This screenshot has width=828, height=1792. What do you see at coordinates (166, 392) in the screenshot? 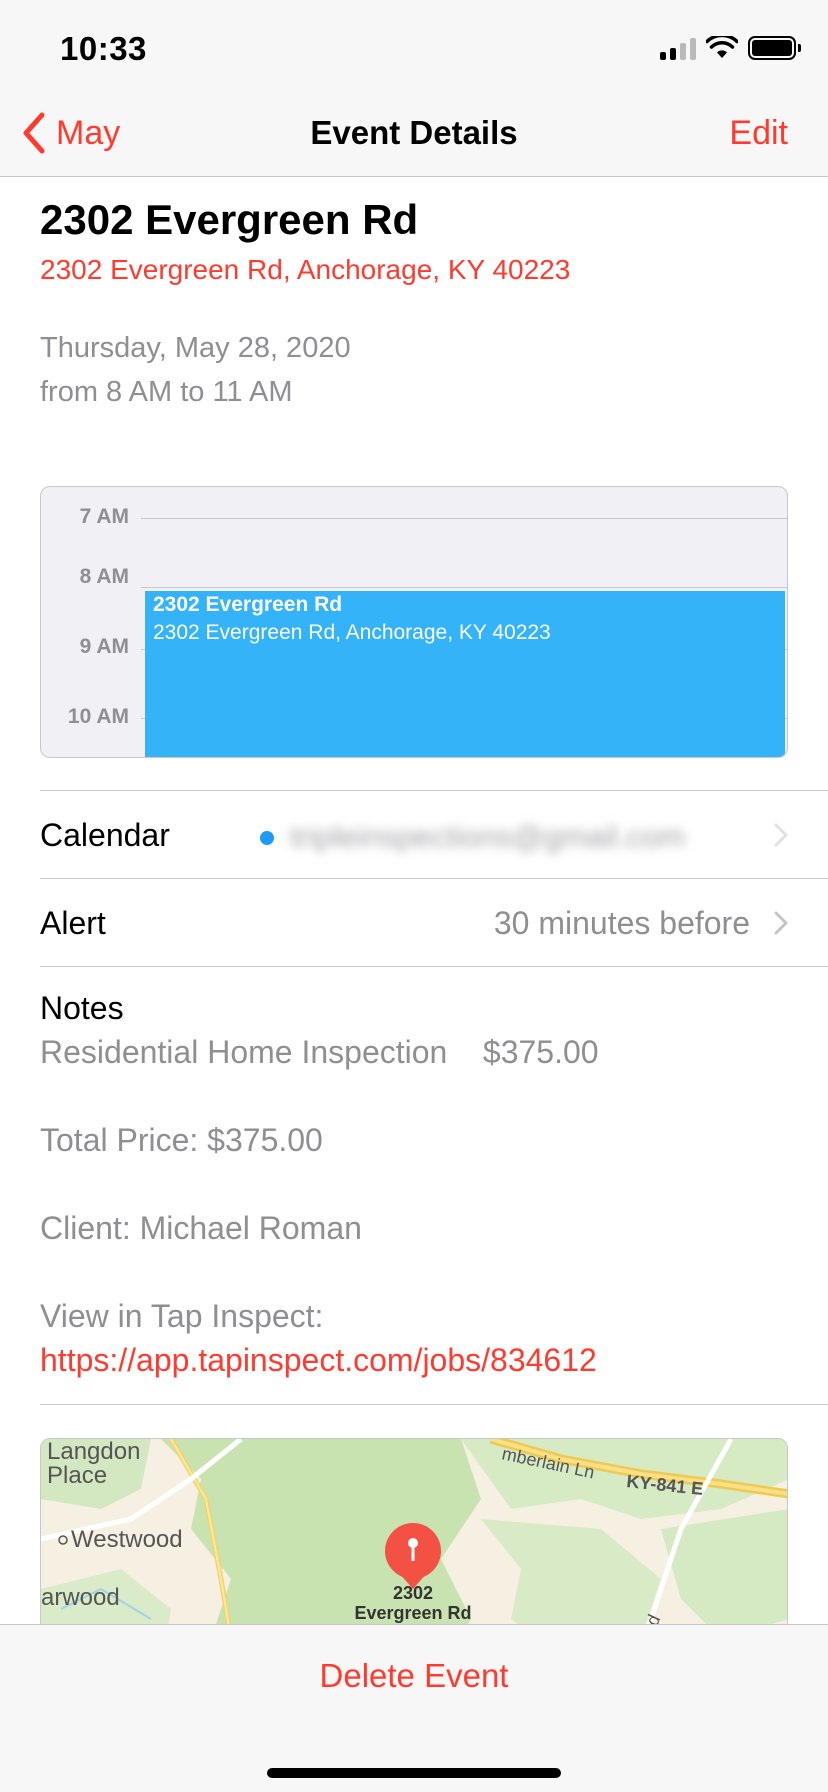
I see `event-time-range: from 8 AM to 11 AM` at bounding box center [166, 392].